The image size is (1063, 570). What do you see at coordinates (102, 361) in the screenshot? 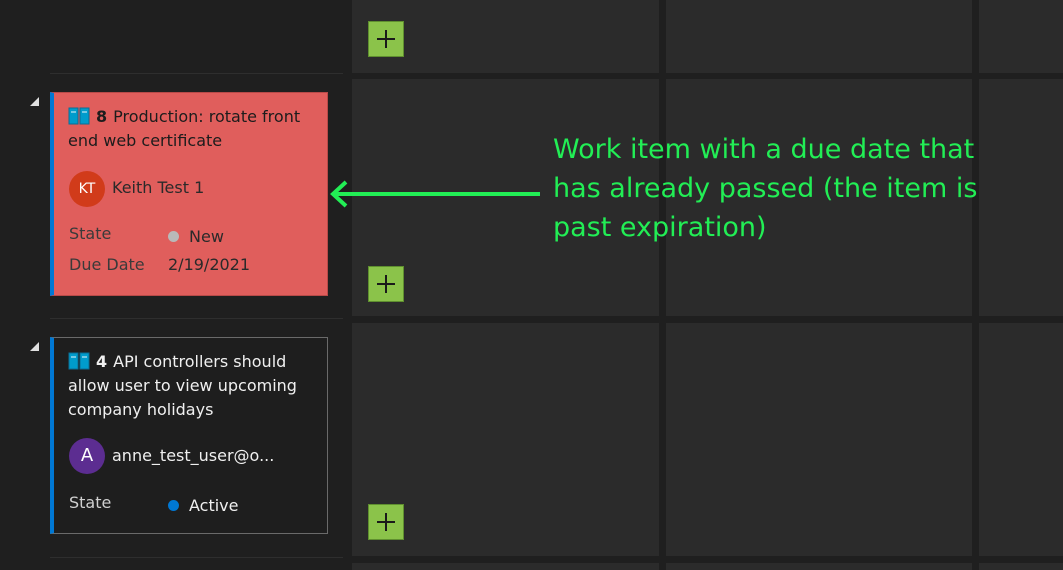
I see `work-item-id: 4` at bounding box center [102, 361].